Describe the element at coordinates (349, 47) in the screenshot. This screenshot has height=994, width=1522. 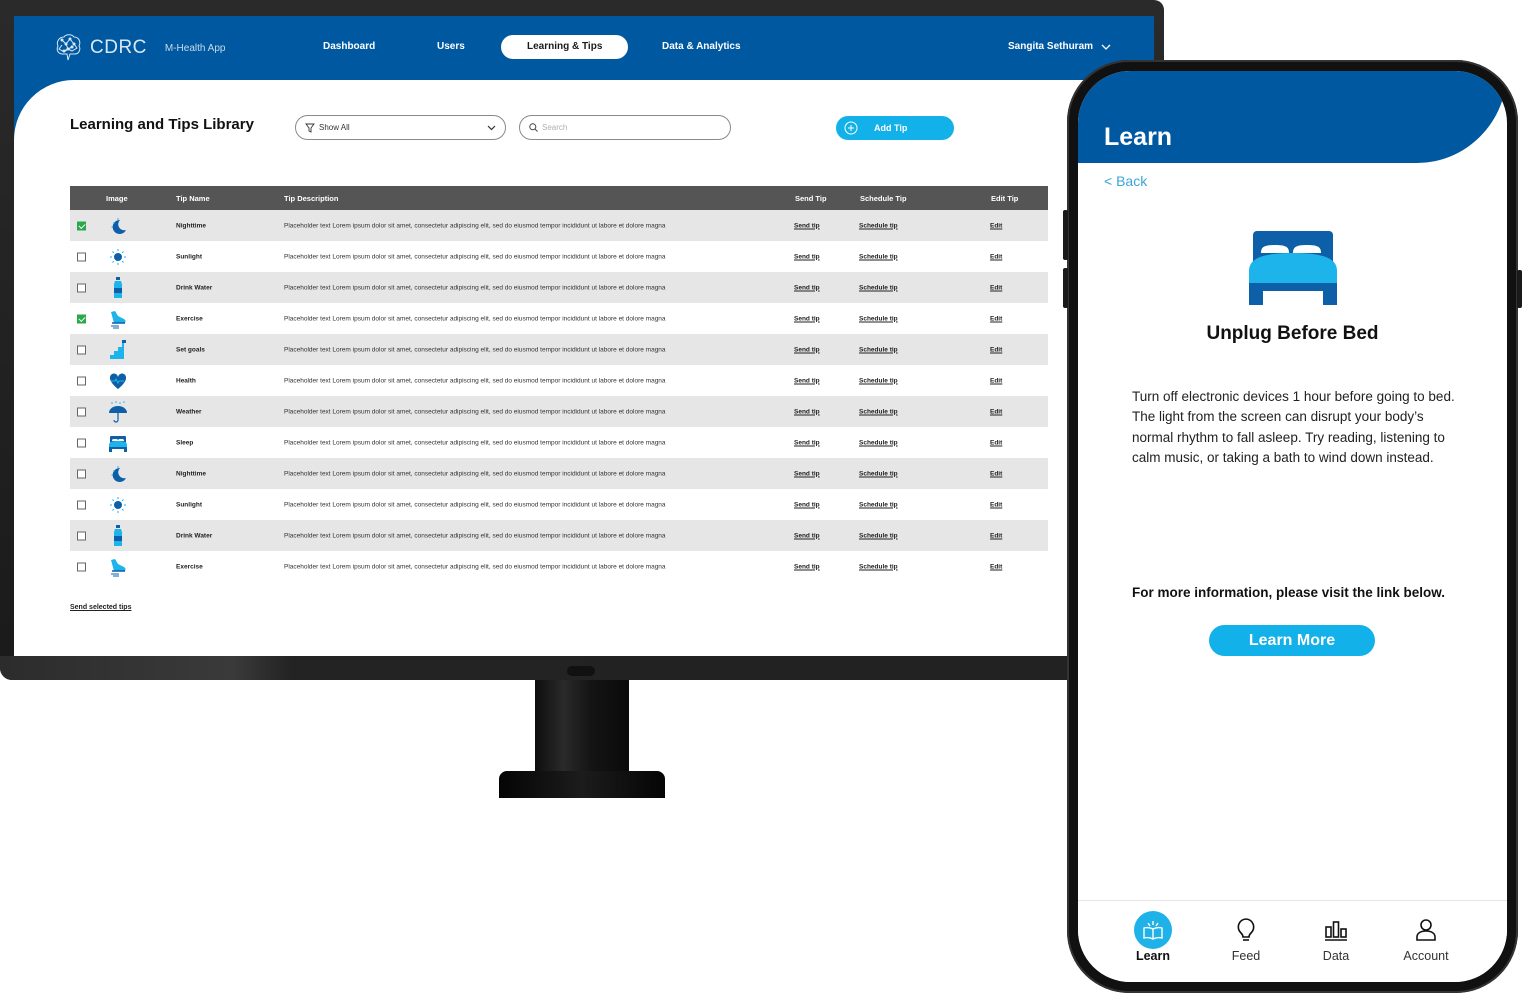
I see `nav-dashboard: Dashboard` at that location.